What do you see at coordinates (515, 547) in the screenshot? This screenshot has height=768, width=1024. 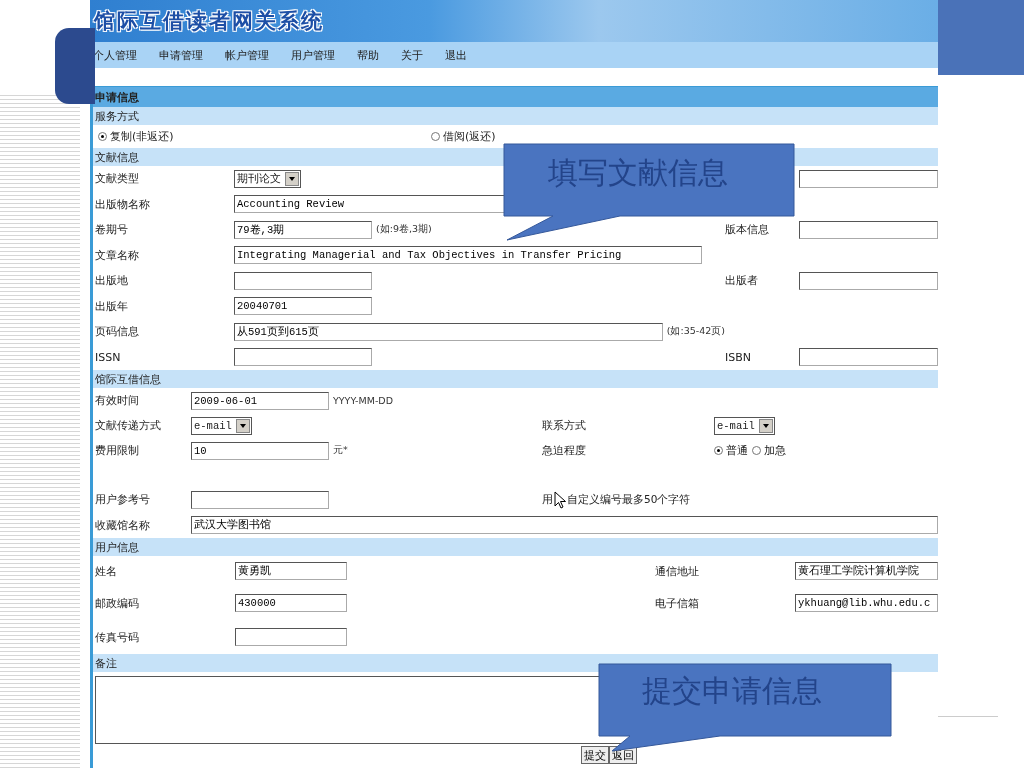 I see `section-heading: 用户信息` at bounding box center [515, 547].